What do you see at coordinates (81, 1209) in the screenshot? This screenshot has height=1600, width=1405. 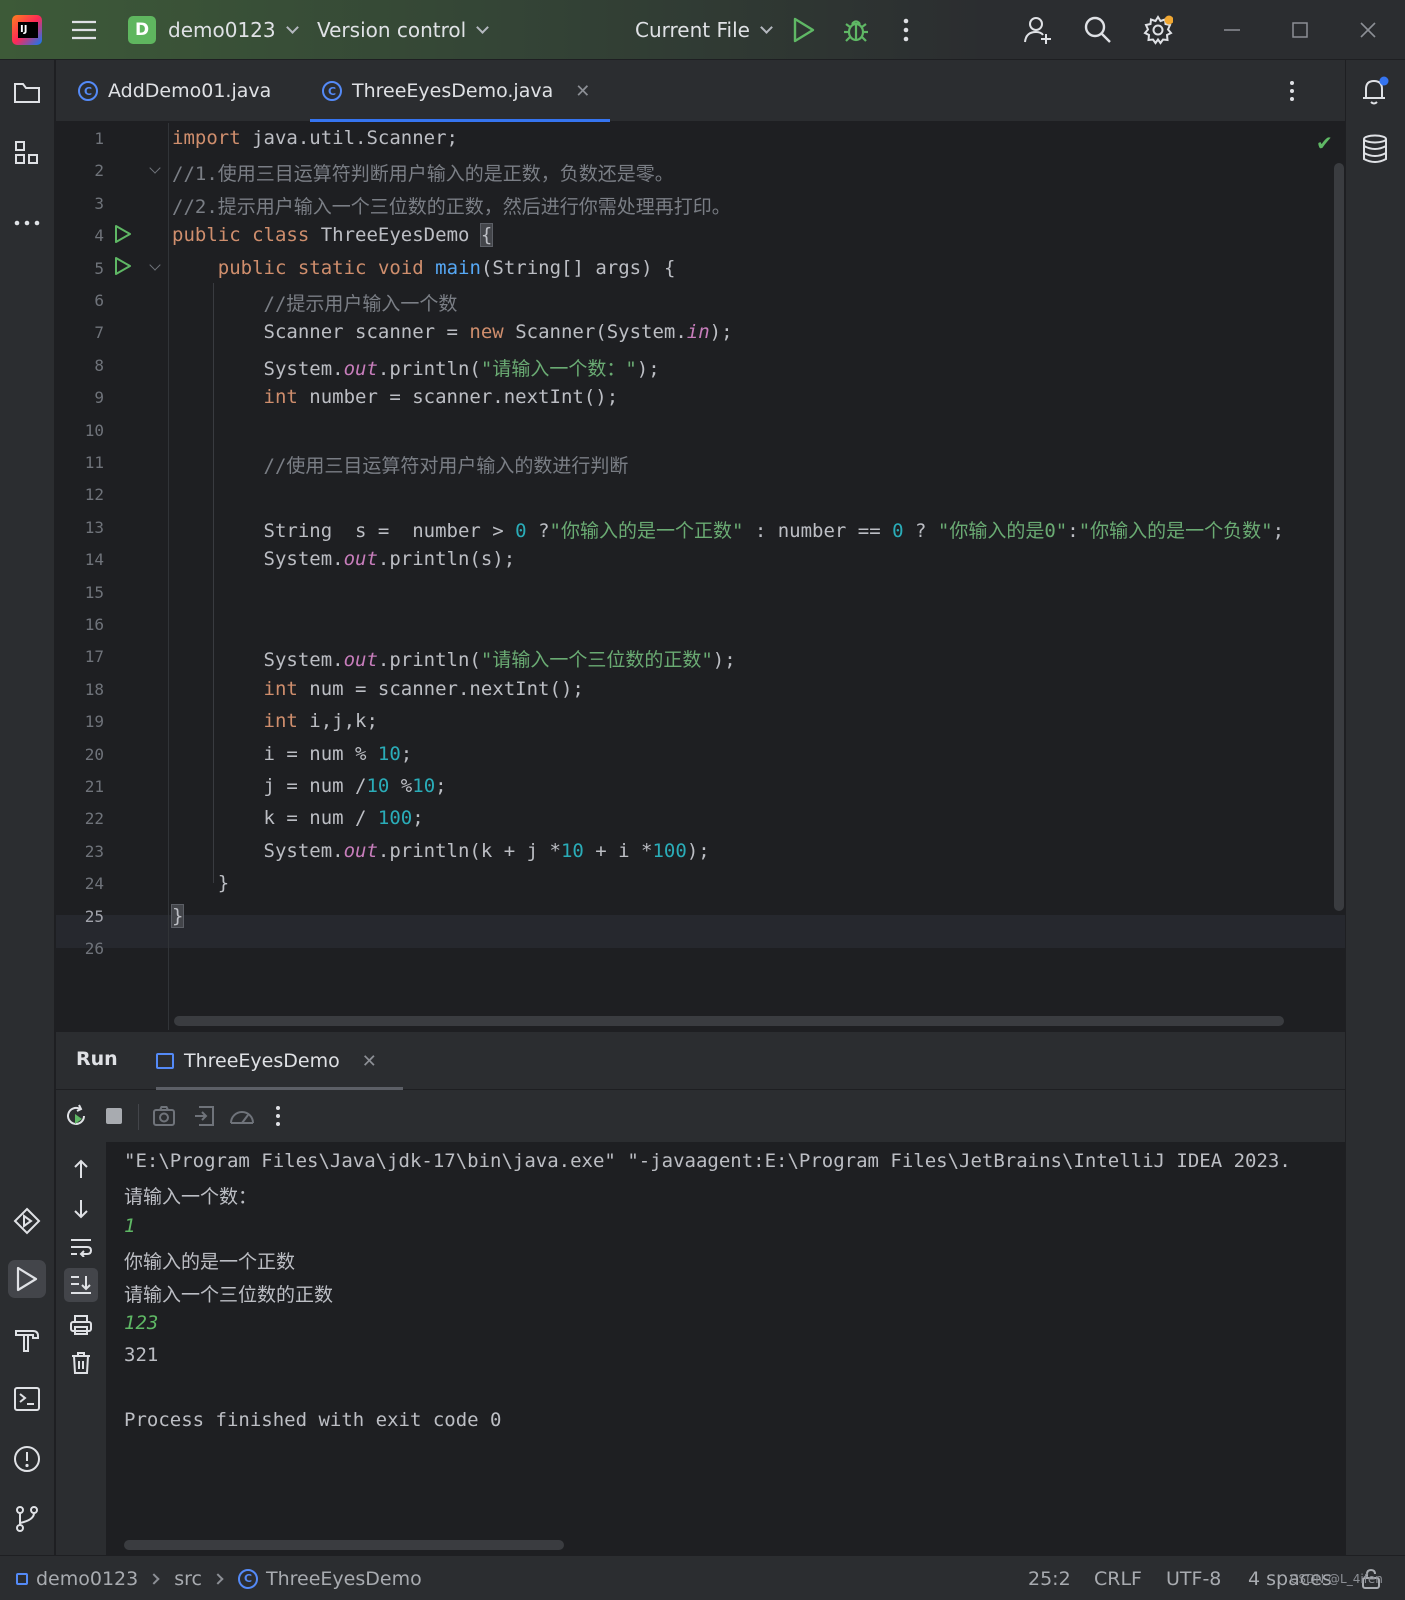 I see `scroll-down-arrow-icon` at bounding box center [81, 1209].